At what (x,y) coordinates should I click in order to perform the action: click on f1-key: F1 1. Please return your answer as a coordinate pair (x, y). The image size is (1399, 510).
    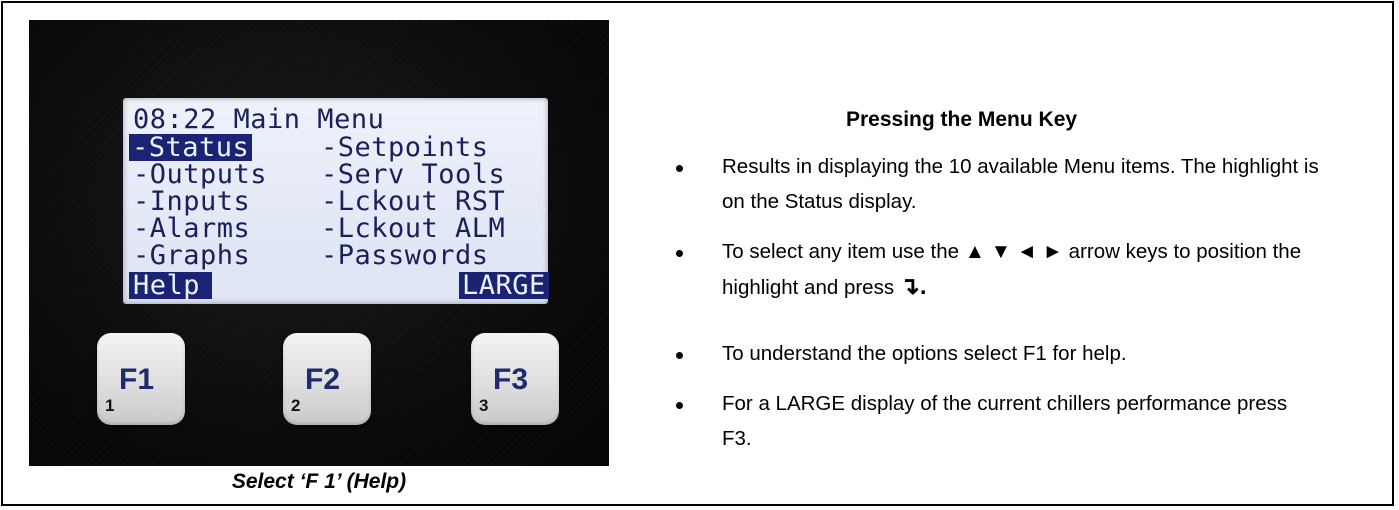
    Looking at the image, I should click on (141, 379).